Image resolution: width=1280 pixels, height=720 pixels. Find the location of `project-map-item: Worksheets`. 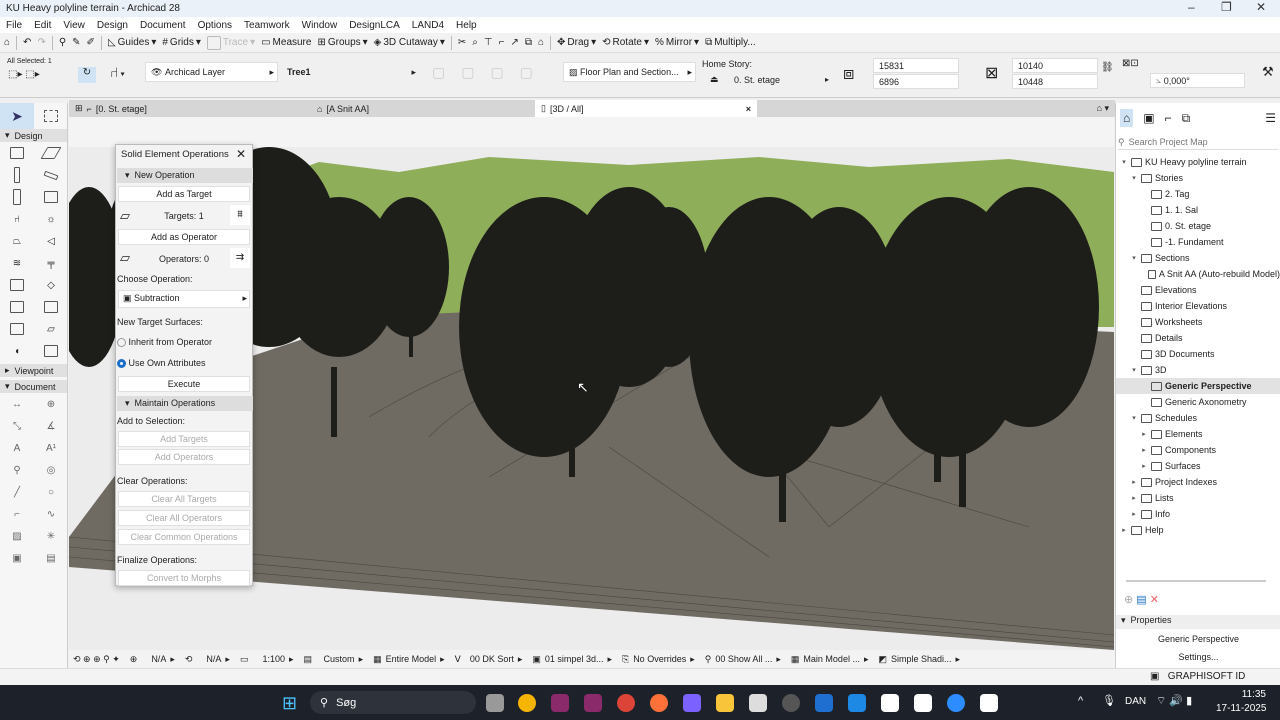

project-map-item: Worksheets is located at coordinates (1198, 322).